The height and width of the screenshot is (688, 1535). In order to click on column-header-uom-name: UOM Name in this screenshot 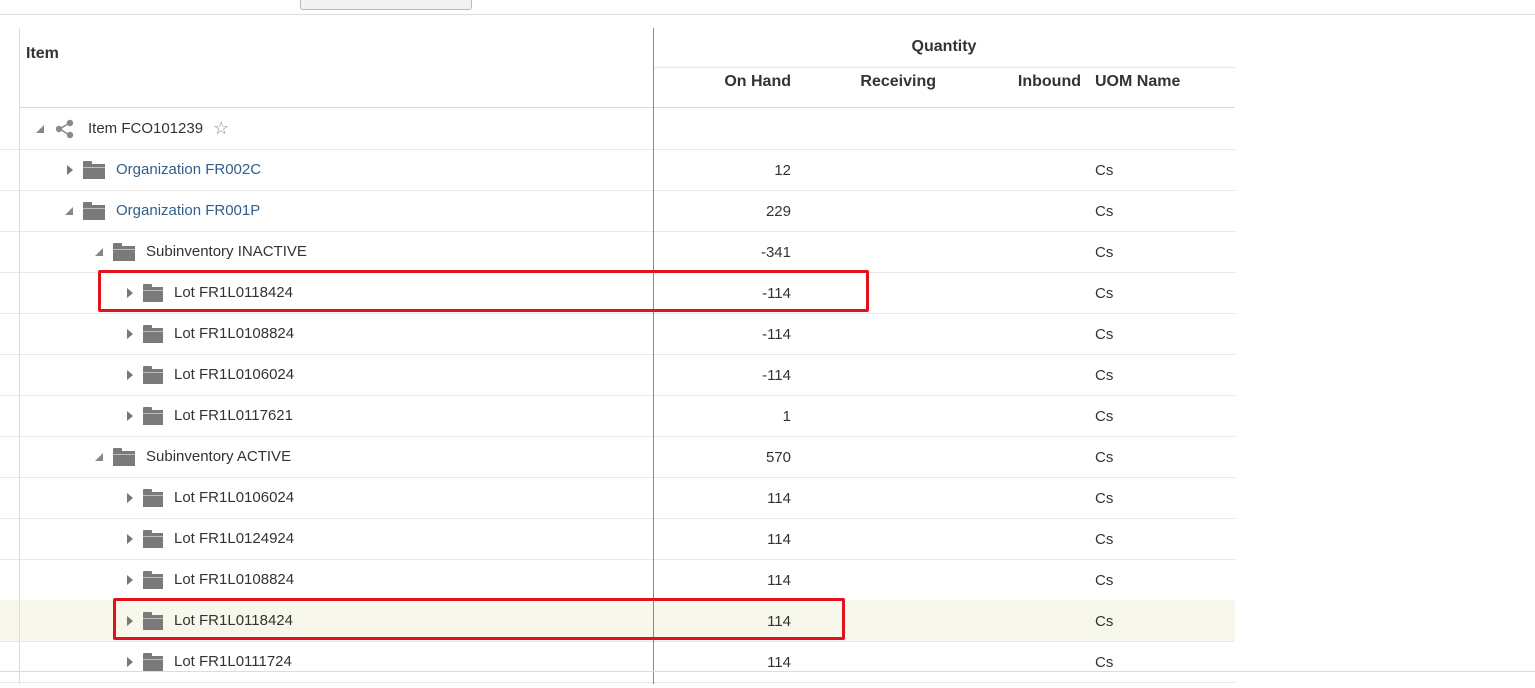, I will do `click(1137, 82)`.